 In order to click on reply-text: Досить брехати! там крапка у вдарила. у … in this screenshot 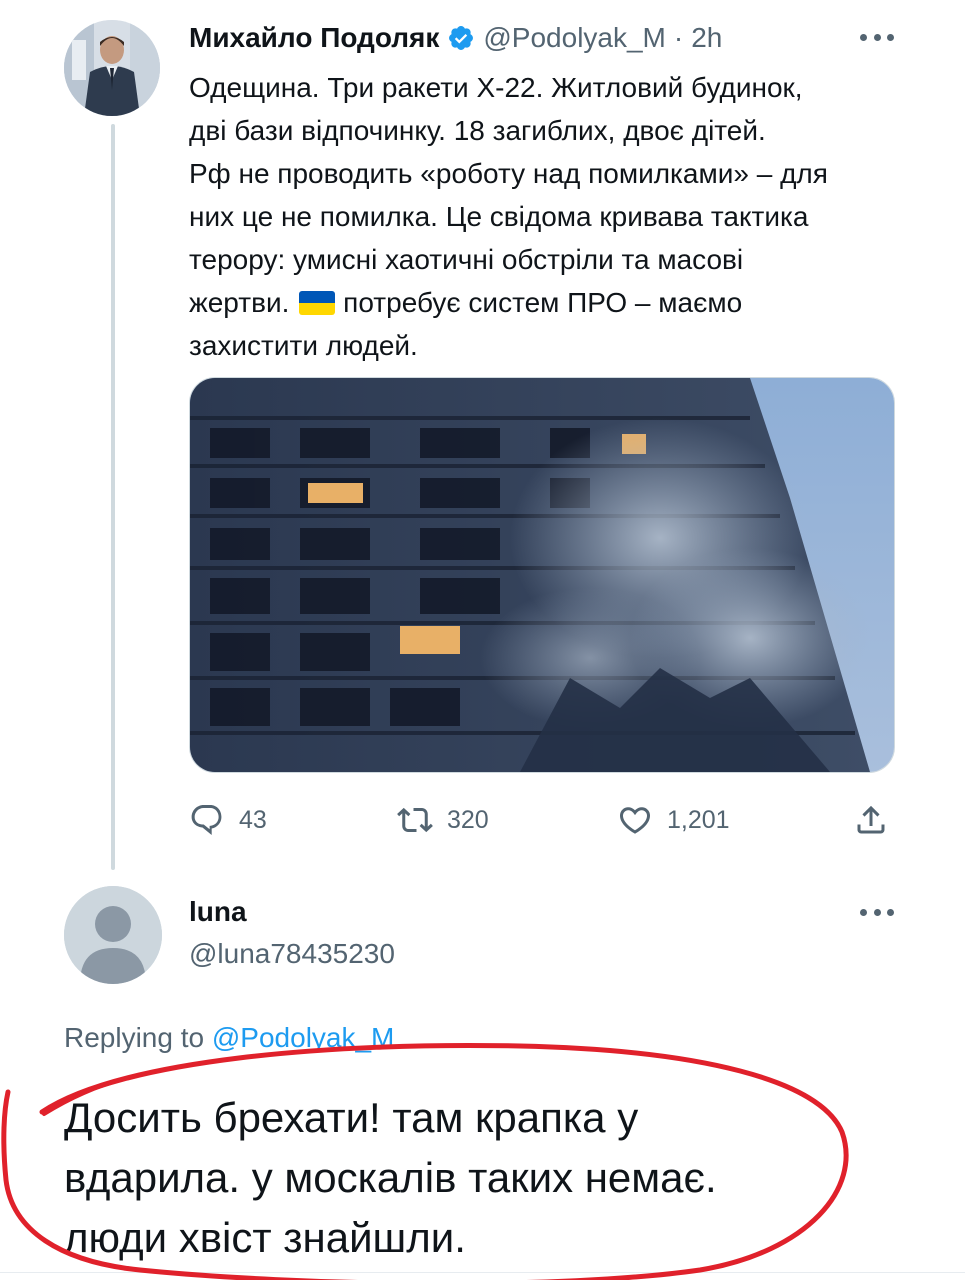, I will do `click(504, 1178)`.